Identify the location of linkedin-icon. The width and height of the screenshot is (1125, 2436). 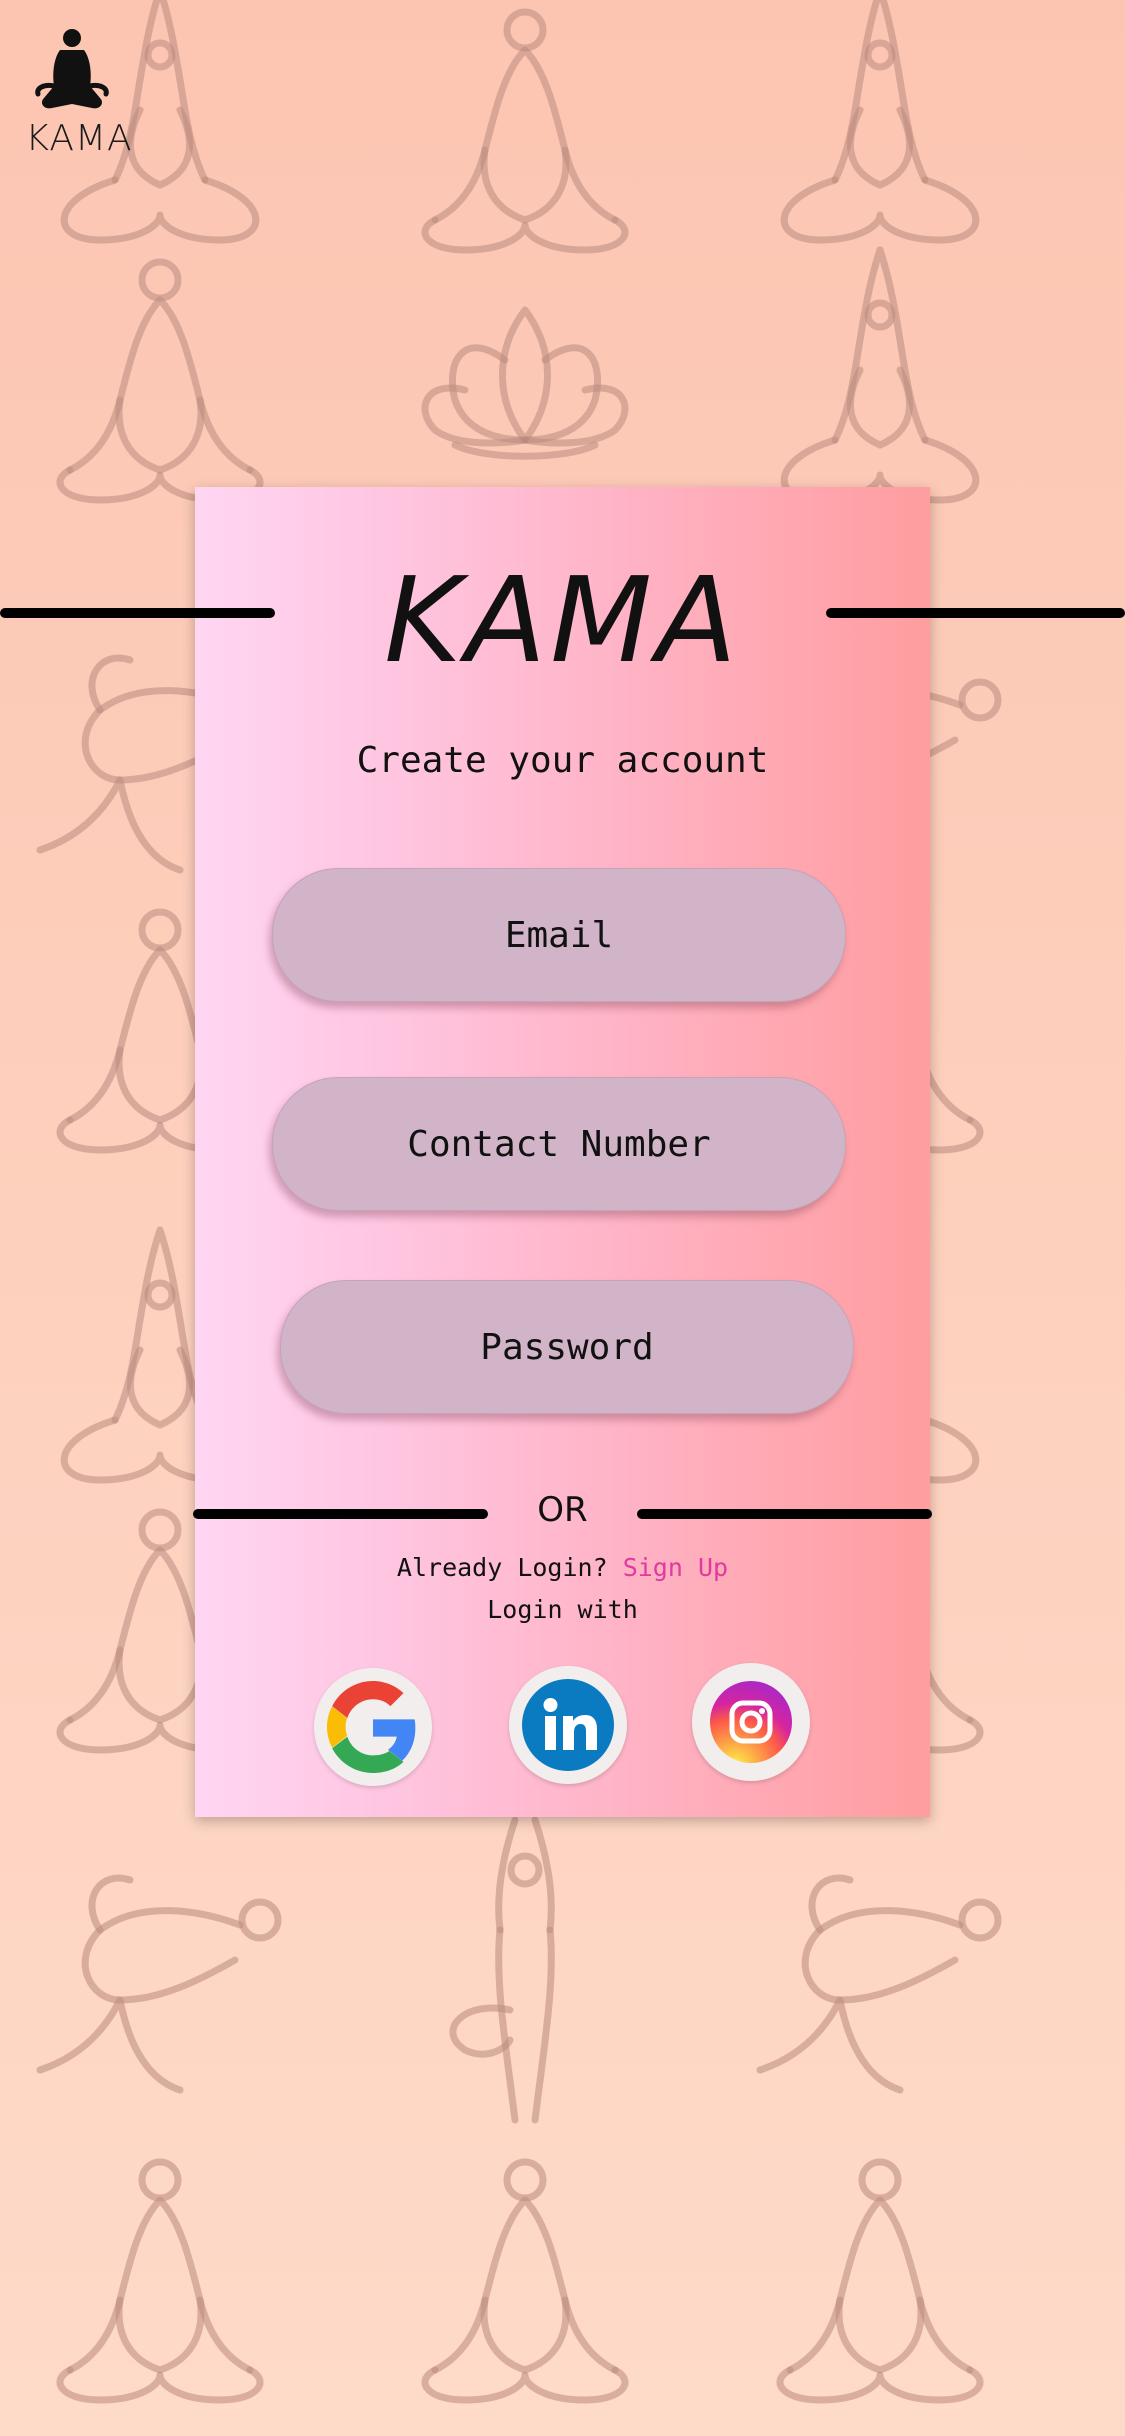
(568, 1725).